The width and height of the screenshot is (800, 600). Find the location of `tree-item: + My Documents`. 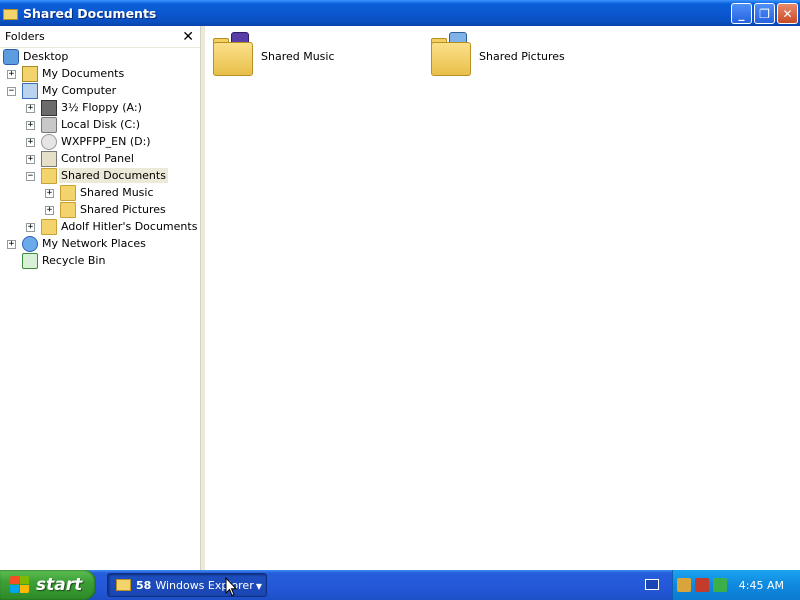

tree-item: + My Documents is located at coordinates (100, 74).